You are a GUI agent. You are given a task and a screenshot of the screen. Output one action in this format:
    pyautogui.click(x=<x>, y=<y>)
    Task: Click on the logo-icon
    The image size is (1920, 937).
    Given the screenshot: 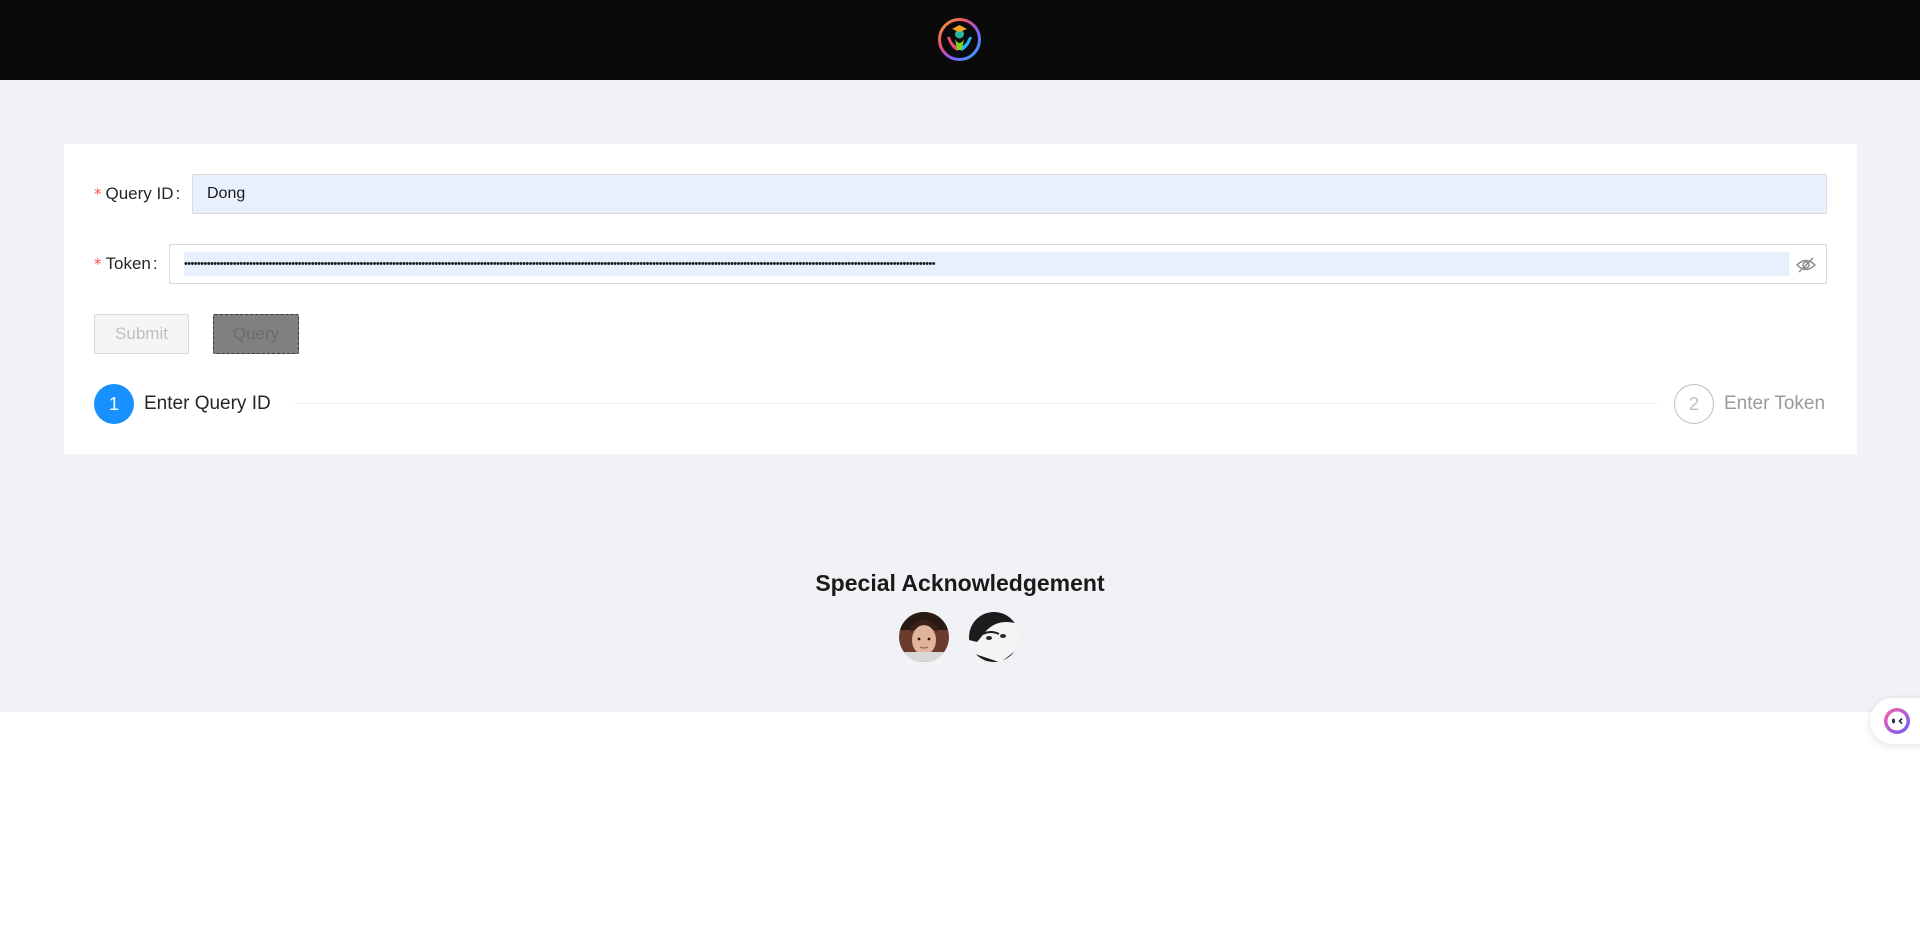 What is the action you would take?
    pyautogui.click(x=959, y=39)
    